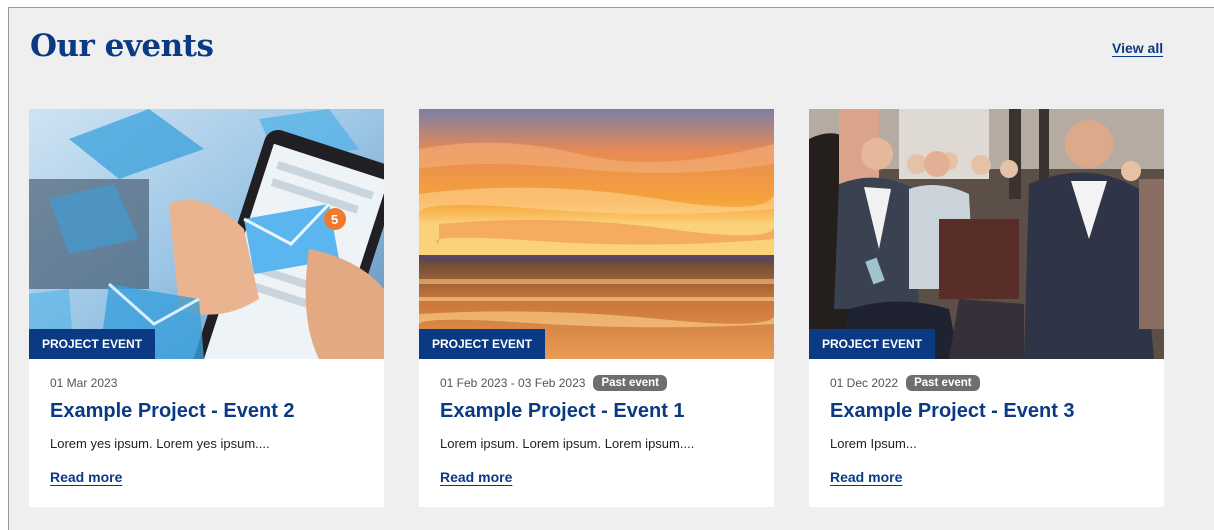 This screenshot has width=1214, height=530. What do you see at coordinates (905, 383) in the screenshot?
I see `event-meta: 01 Dec 2022 Past event` at bounding box center [905, 383].